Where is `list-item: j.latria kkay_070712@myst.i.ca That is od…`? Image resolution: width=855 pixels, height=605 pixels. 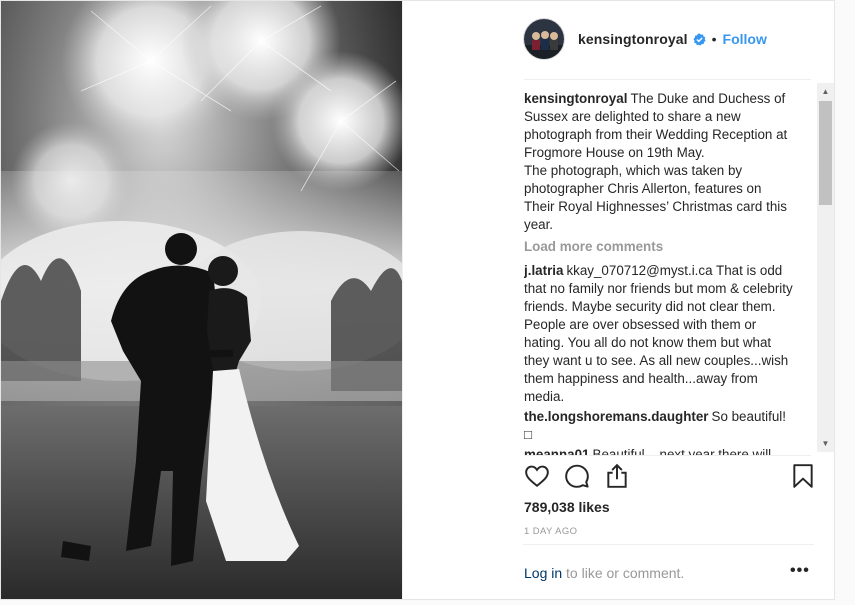 list-item: j.latria kkay_070712@myst.i.ca That is od… is located at coordinates (667, 334).